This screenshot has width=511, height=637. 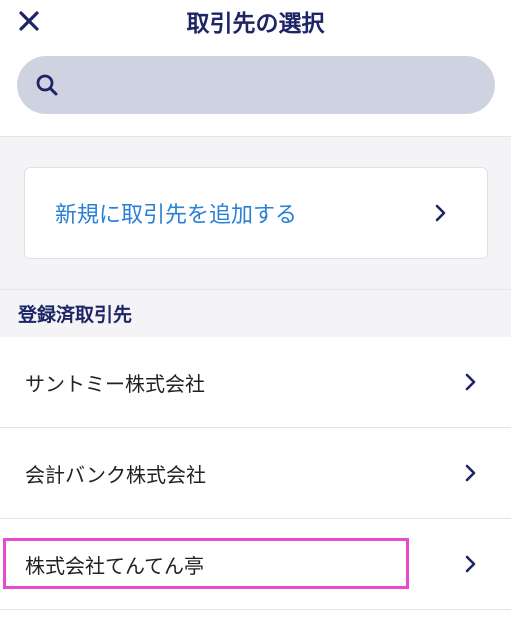 I want to click on search-bar, so click(x=256, y=85).